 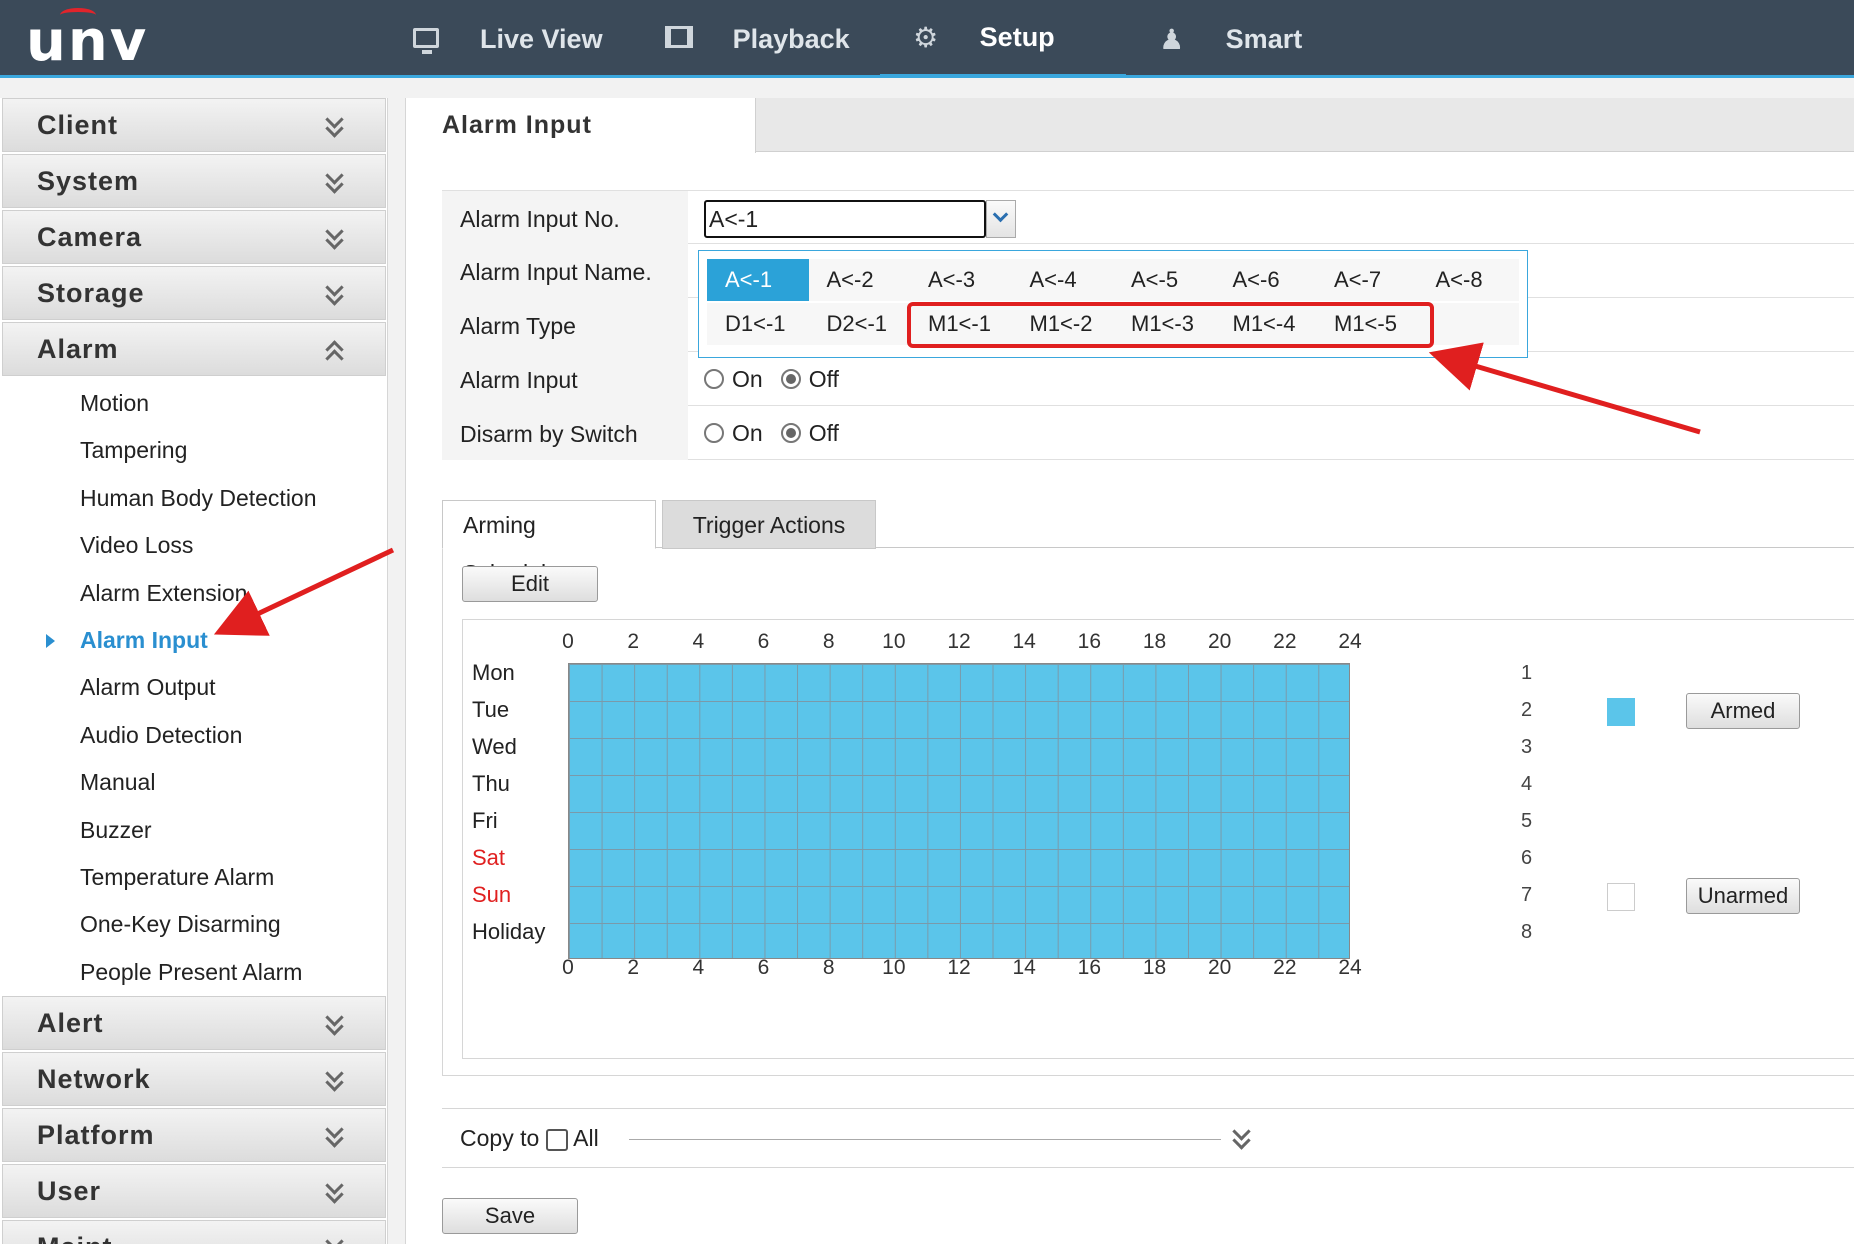 What do you see at coordinates (758, 324) in the screenshot?
I see `dropdown-option: D1<-1` at bounding box center [758, 324].